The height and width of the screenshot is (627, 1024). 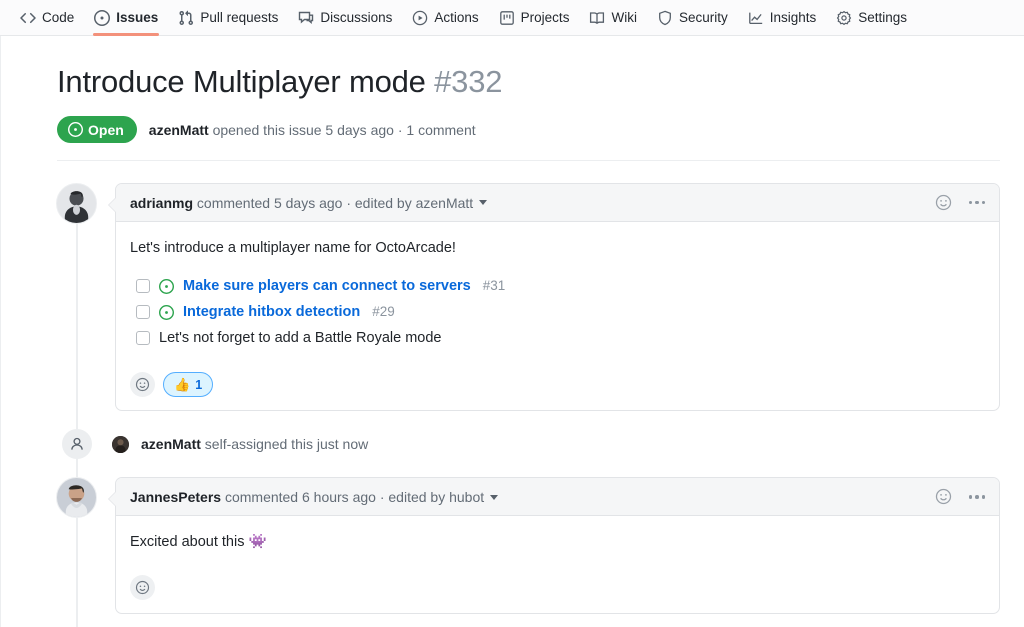 What do you see at coordinates (187, 542) in the screenshot?
I see `comment-text: Excited about this` at bounding box center [187, 542].